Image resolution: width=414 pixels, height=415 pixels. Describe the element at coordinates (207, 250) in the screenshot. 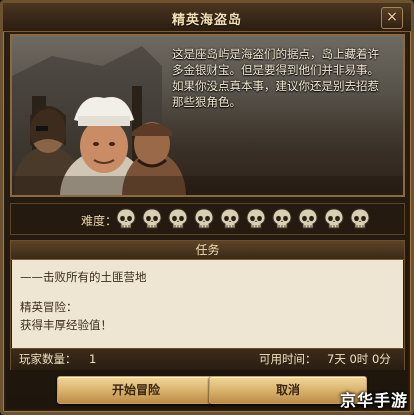

I see `task-header: 任务` at that location.